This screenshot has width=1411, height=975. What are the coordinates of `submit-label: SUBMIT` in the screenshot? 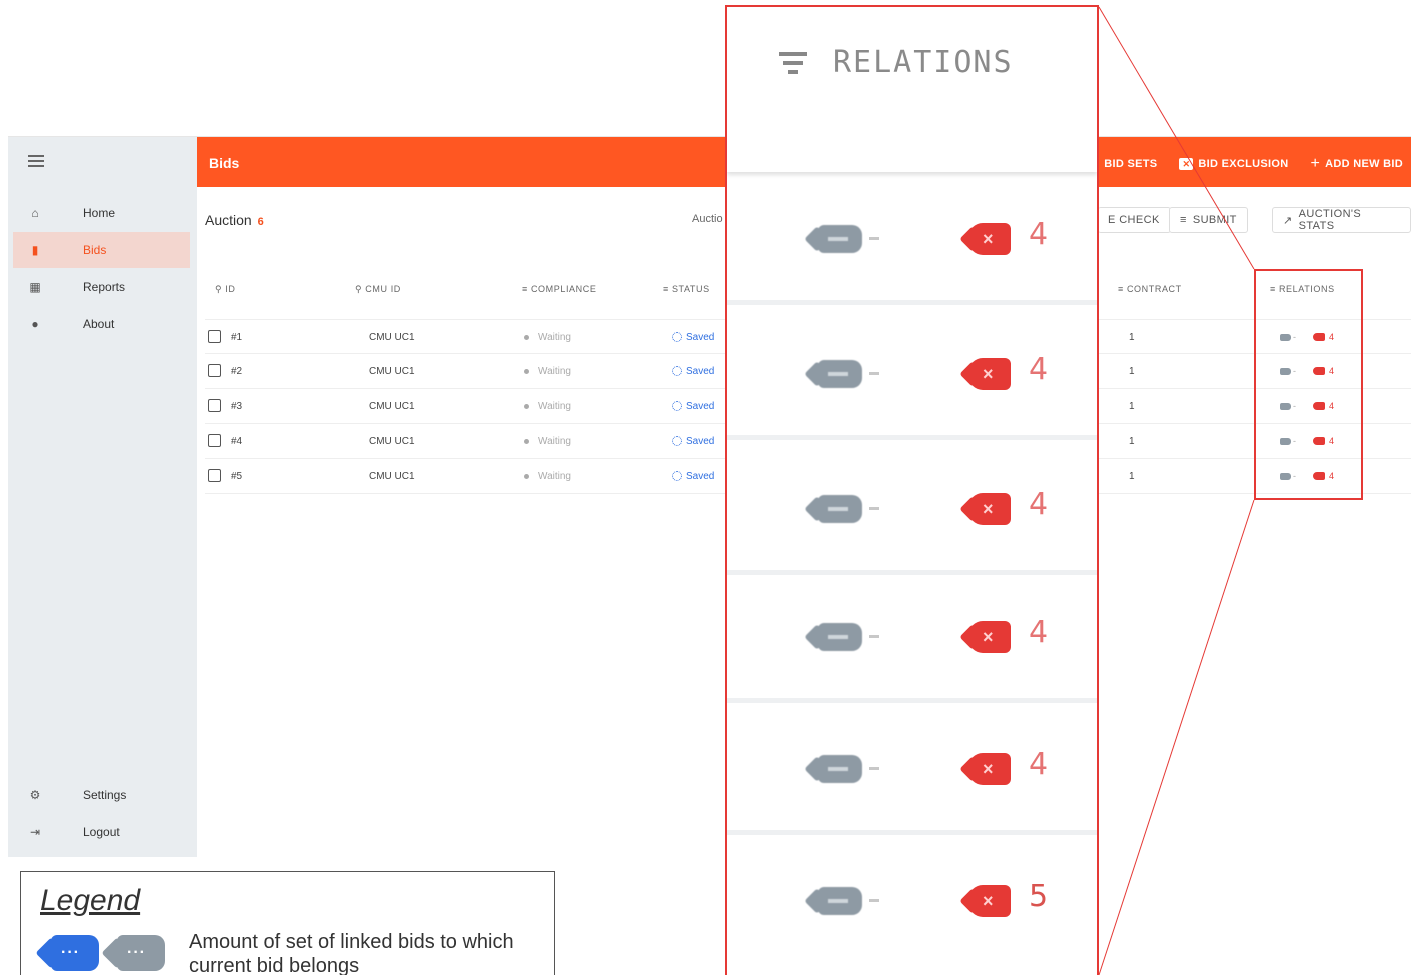 It's located at (1214, 220).